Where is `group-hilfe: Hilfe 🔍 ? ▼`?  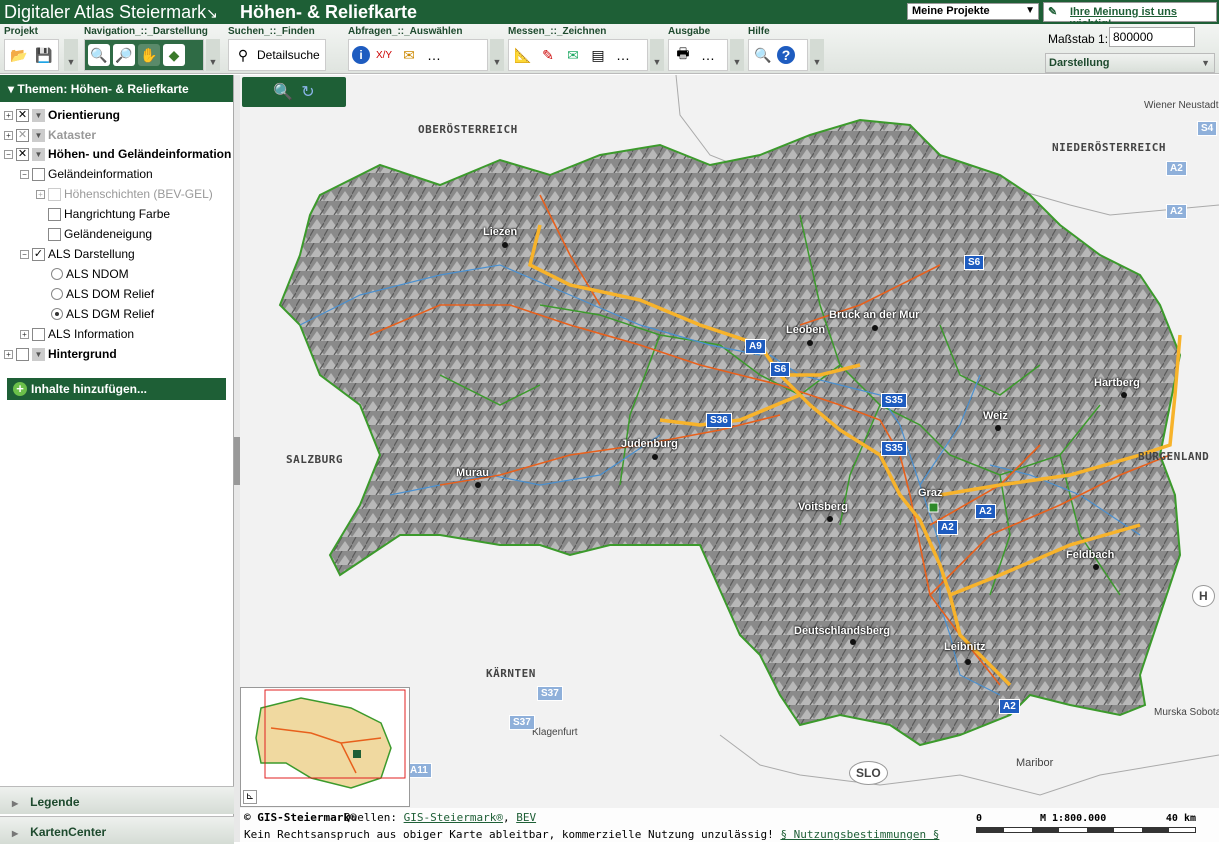 group-hilfe: Hilfe 🔍 ? ▼ is located at coordinates (786, 49).